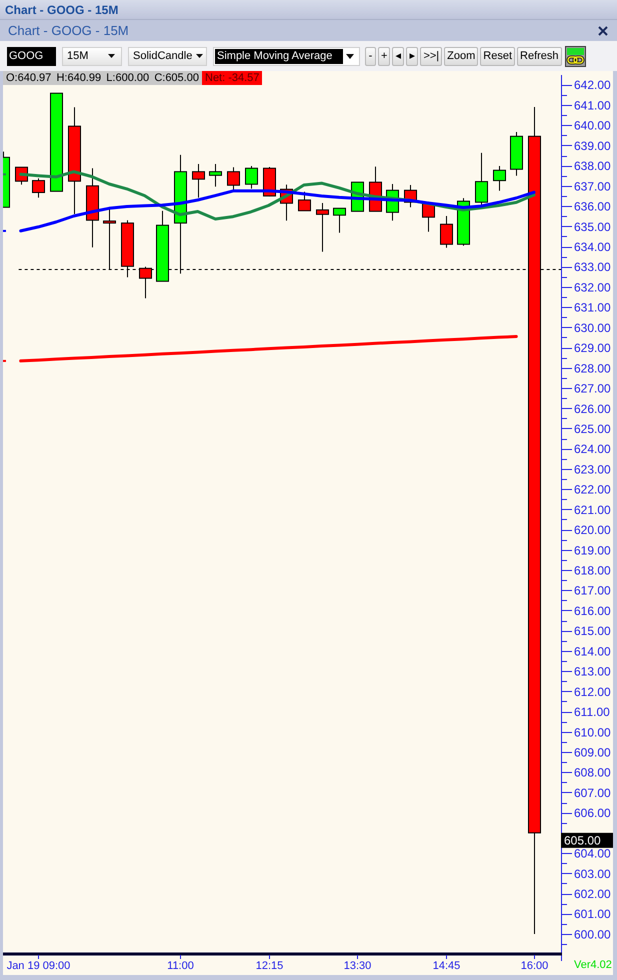 The image size is (617, 980). I want to click on price-label: 636.00, so click(592, 207).